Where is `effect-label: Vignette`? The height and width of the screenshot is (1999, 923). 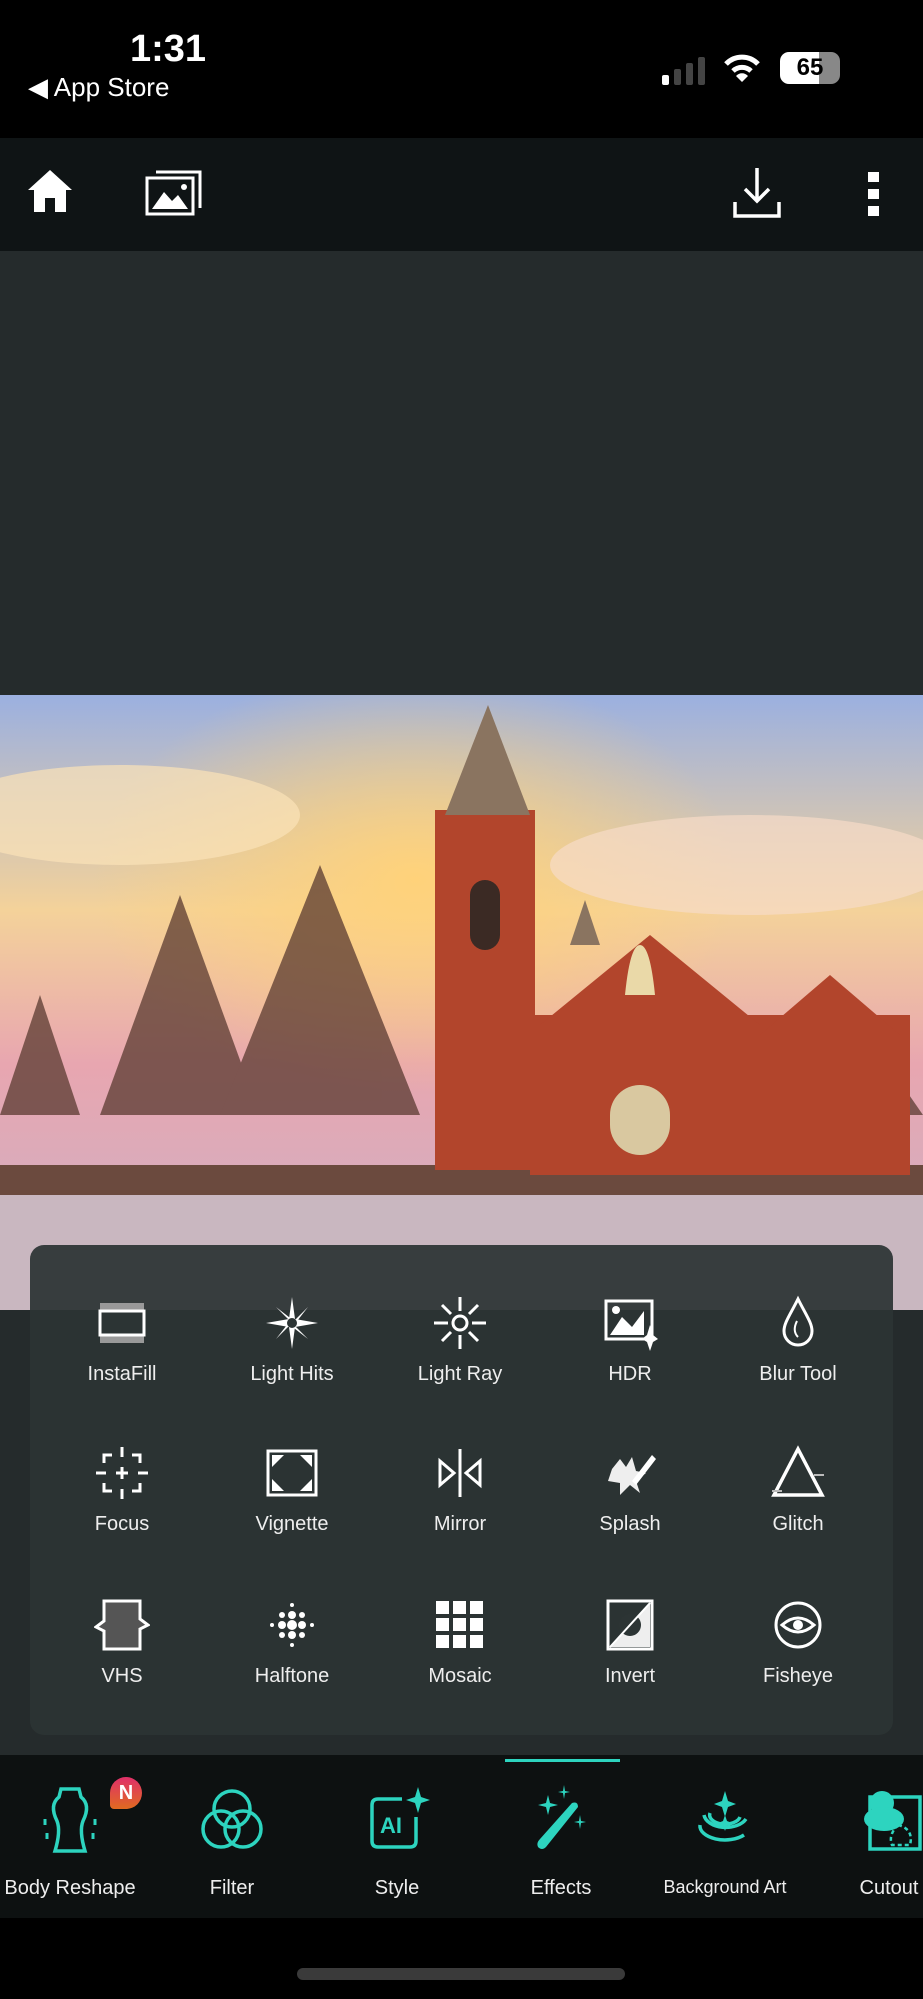 effect-label: Vignette is located at coordinates (292, 1524).